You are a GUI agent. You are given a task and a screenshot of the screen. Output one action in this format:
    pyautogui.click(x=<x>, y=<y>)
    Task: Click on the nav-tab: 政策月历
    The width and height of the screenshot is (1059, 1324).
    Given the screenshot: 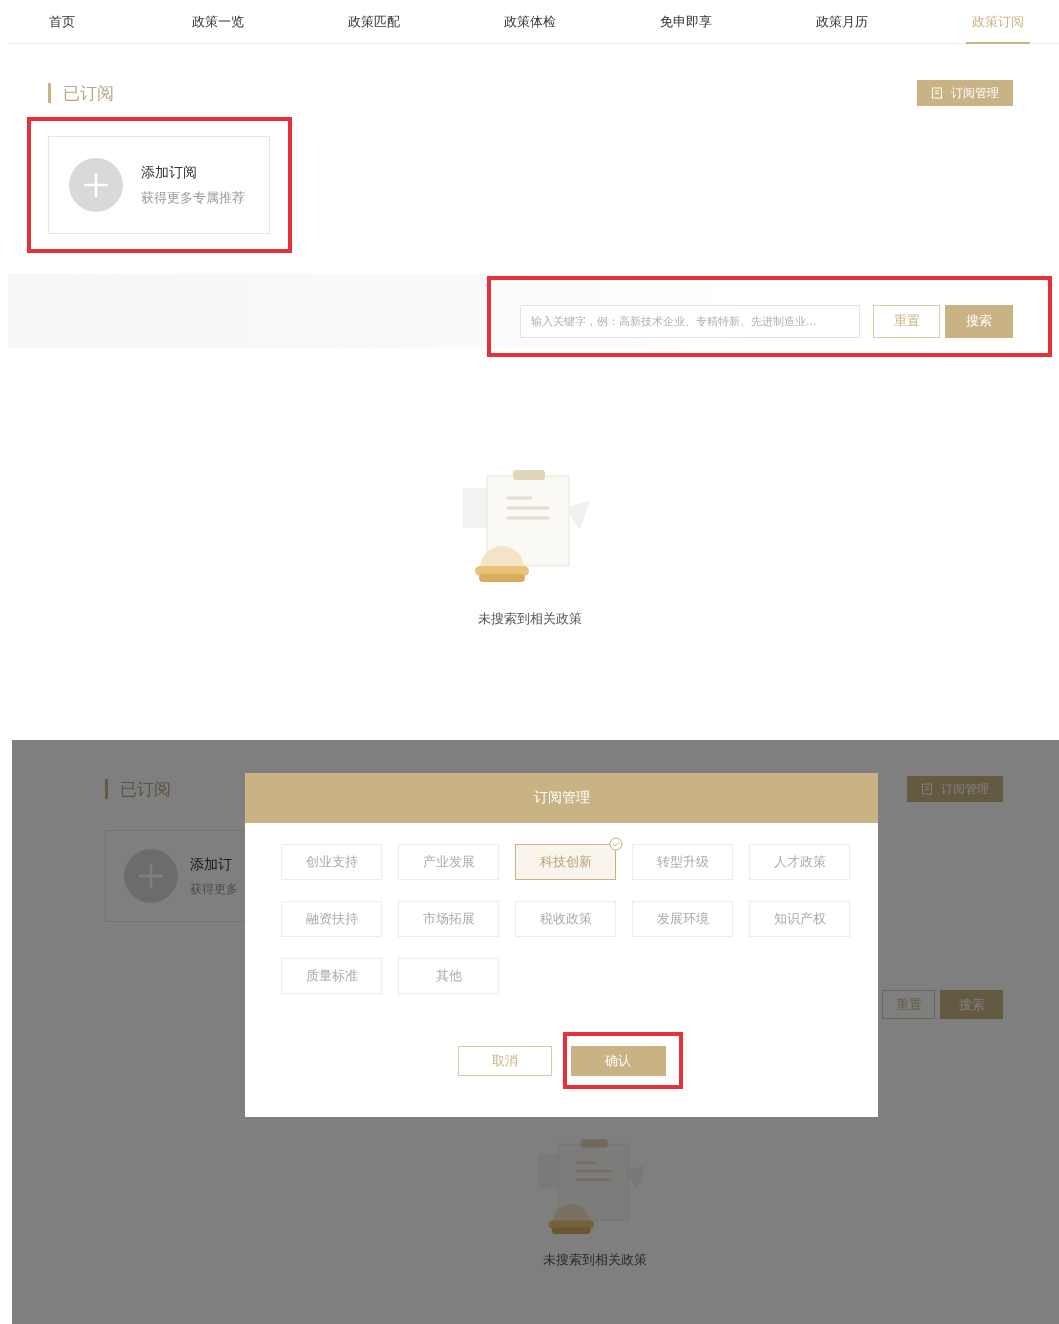 What is the action you would take?
    pyautogui.click(x=842, y=22)
    